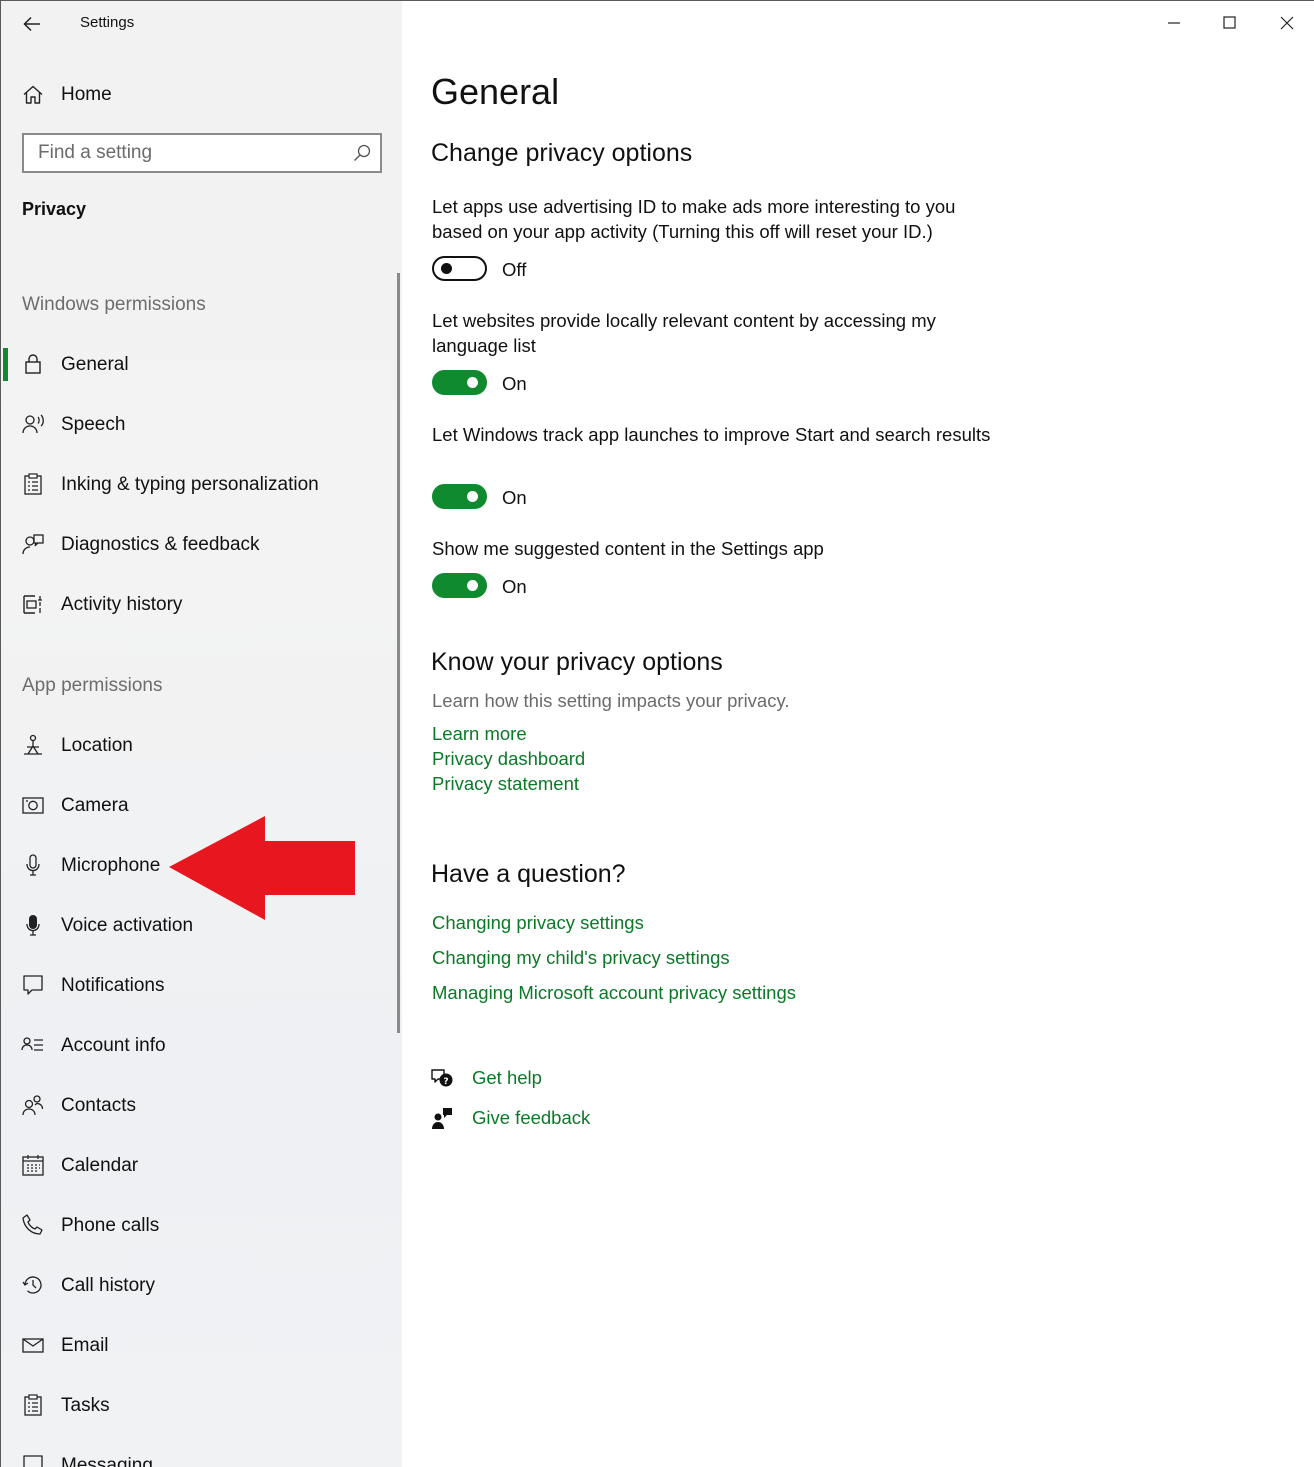  I want to click on contacts-icon, so click(33, 1105).